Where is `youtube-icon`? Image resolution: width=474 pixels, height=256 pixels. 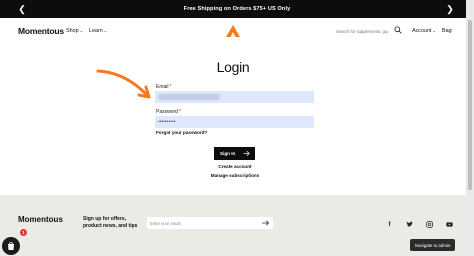 youtube-icon is located at coordinates (449, 224).